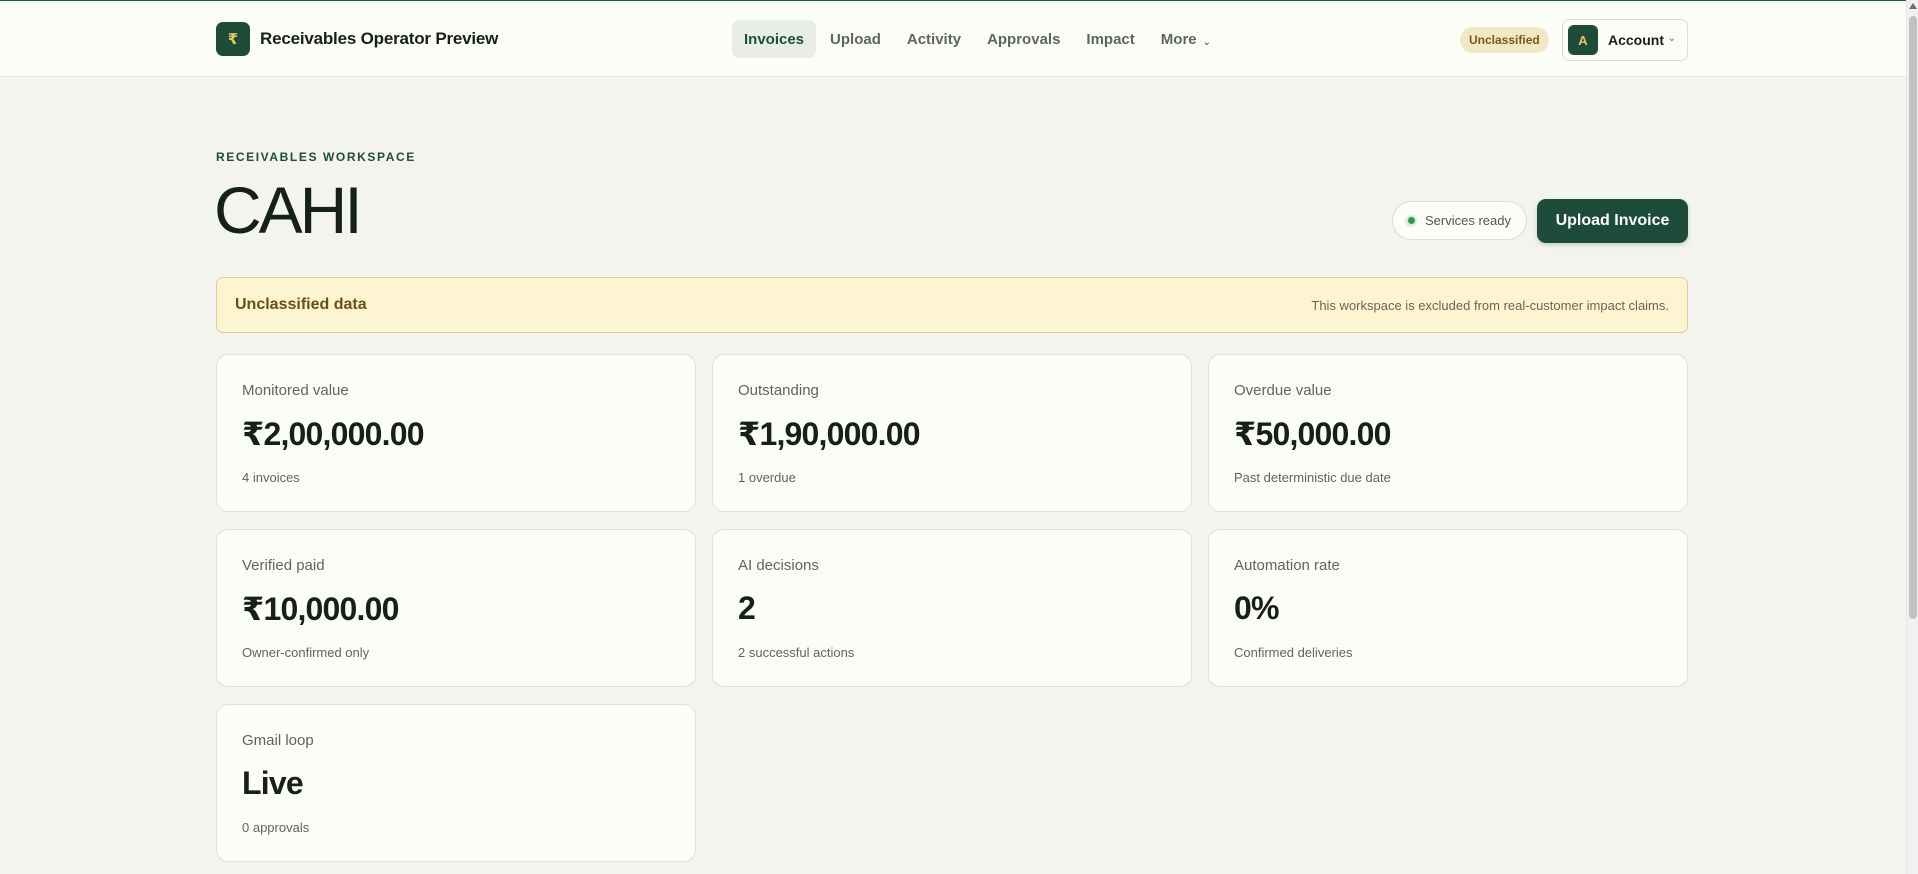 Image resolution: width=1918 pixels, height=874 pixels. Describe the element at coordinates (276, 827) in the screenshot. I see `metric-subtext: 0 approvals` at that location.